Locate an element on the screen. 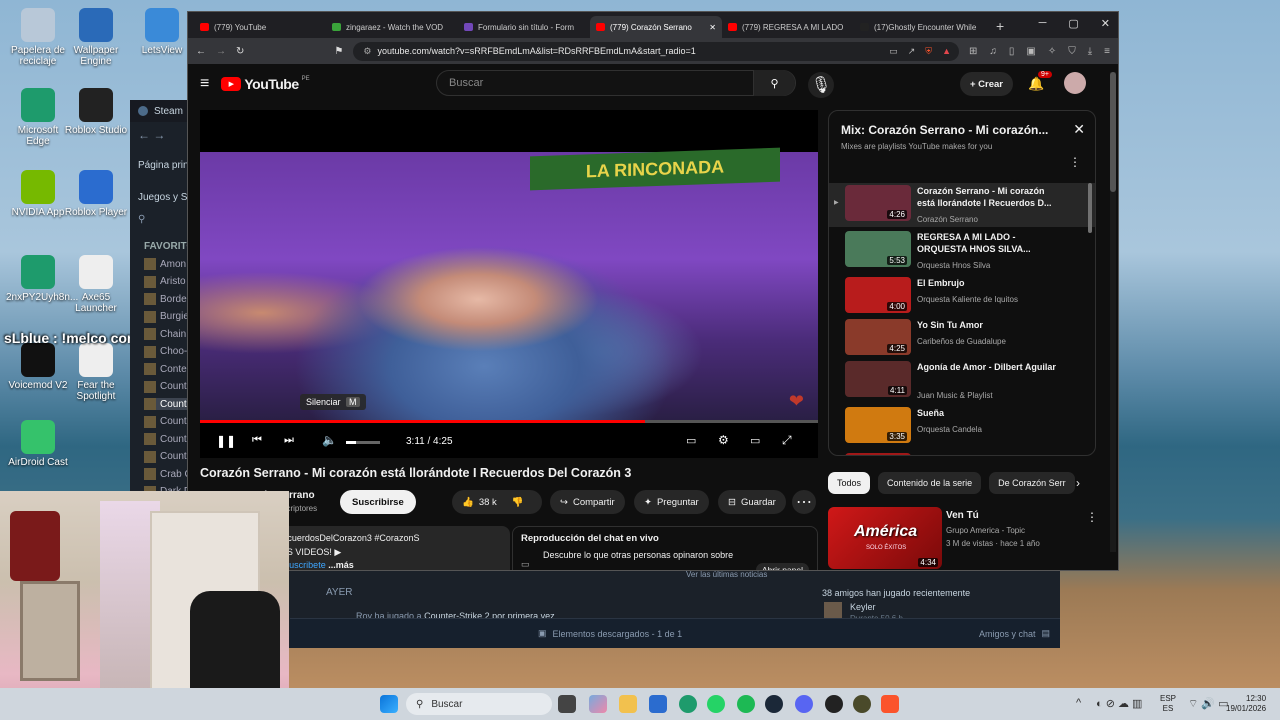  task-view-icon is located at coordinates (567, 704).